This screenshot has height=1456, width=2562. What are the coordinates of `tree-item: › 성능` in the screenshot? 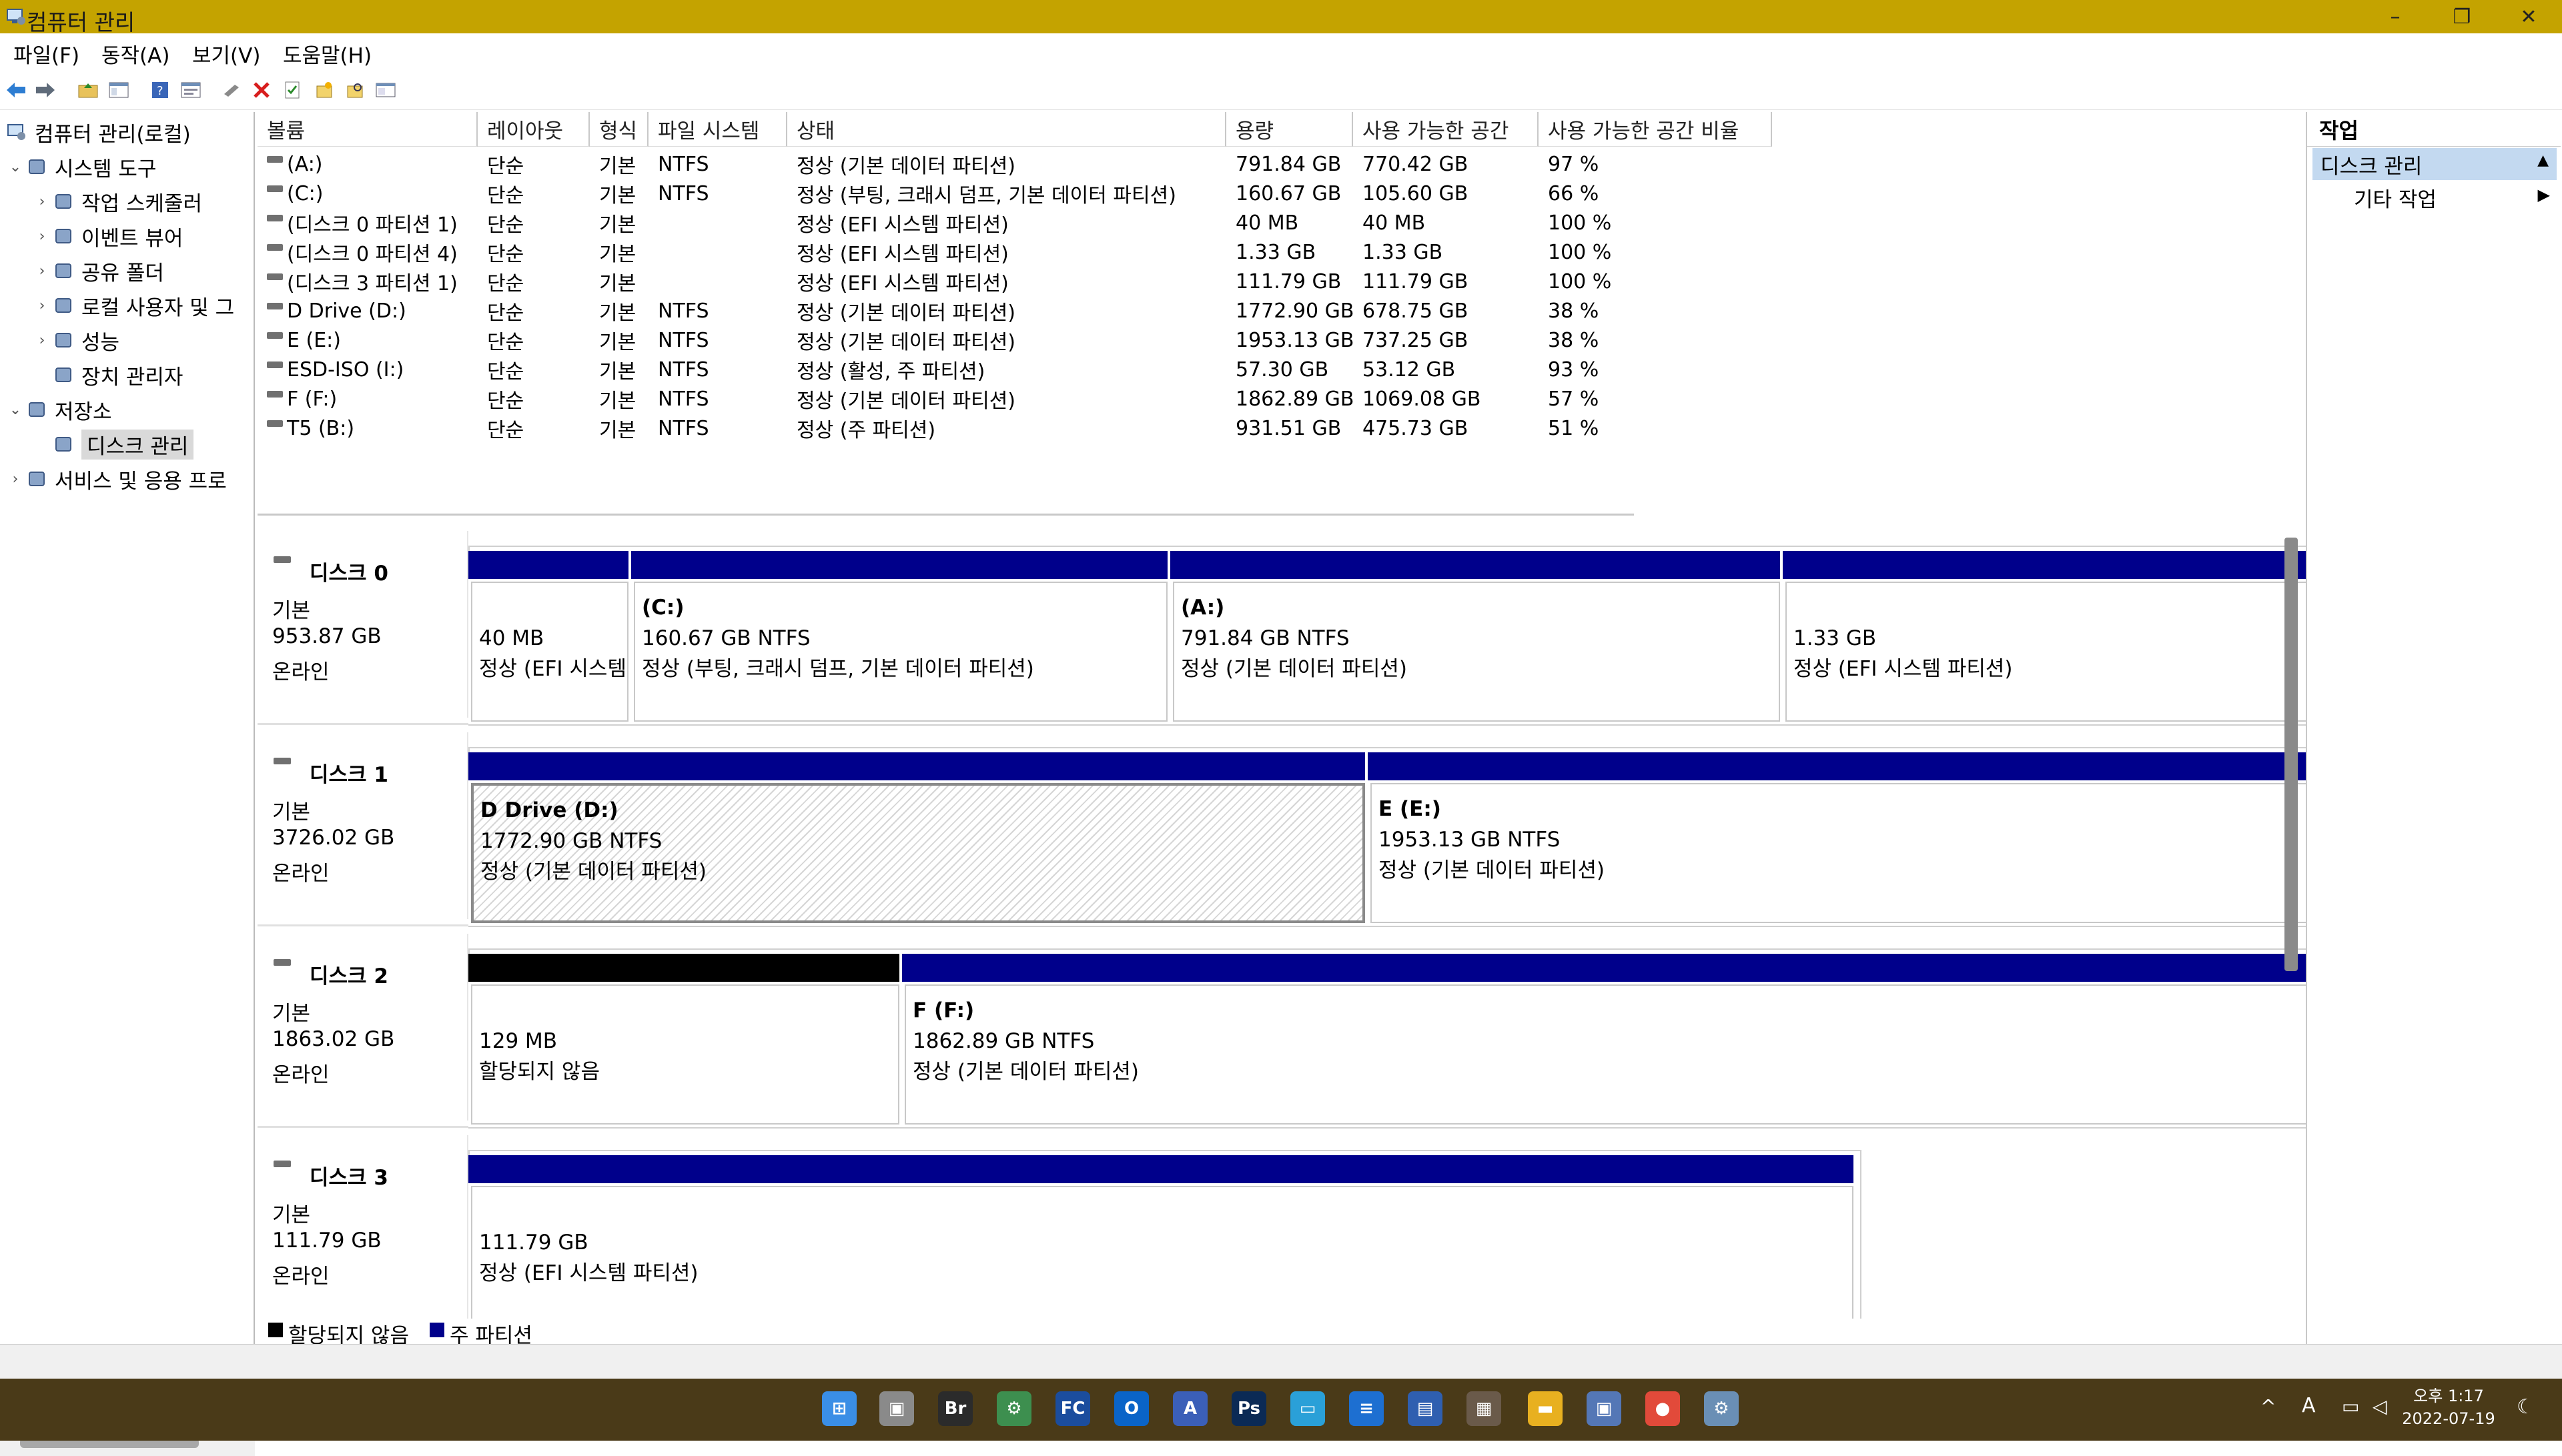 It's located at (127, 340).